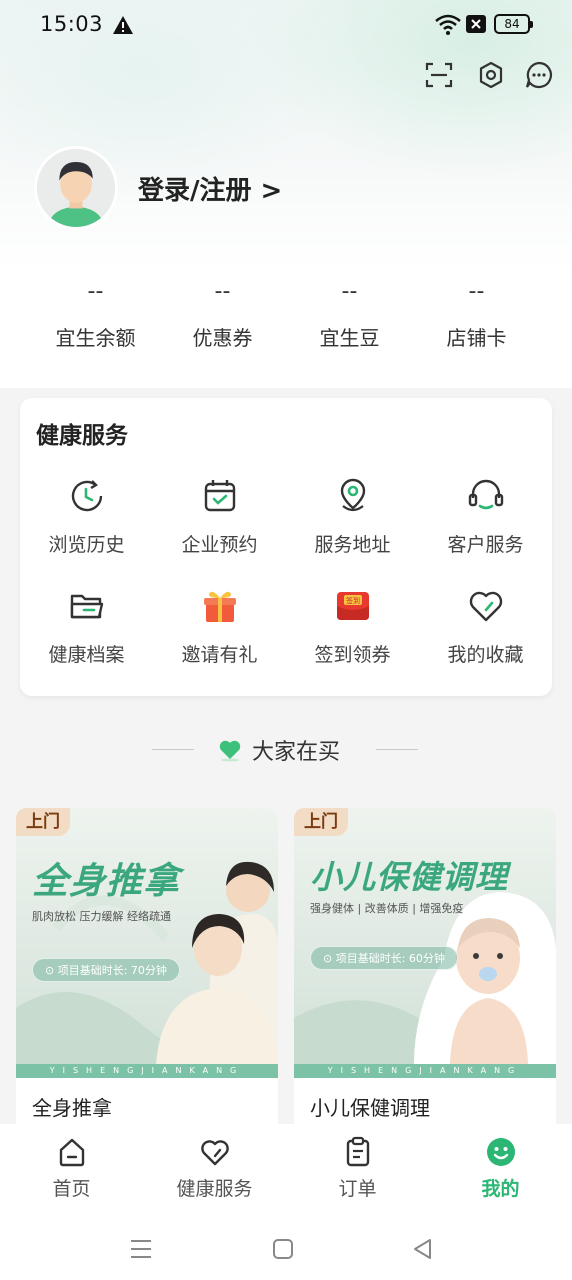  Describe the element at coordinates (384, 958) in the screenshot. I see `product-duration-pill: ⊙ 项目基础时长: 60分钟` at that location.